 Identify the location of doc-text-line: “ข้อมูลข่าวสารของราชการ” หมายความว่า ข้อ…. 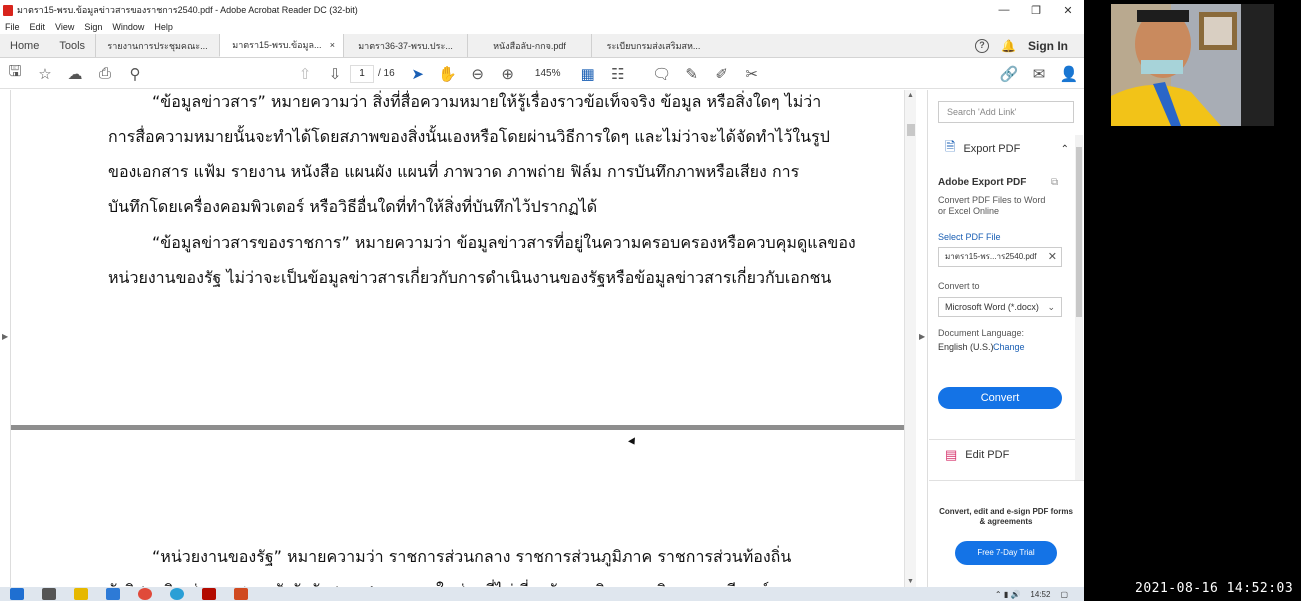
(504, 242).